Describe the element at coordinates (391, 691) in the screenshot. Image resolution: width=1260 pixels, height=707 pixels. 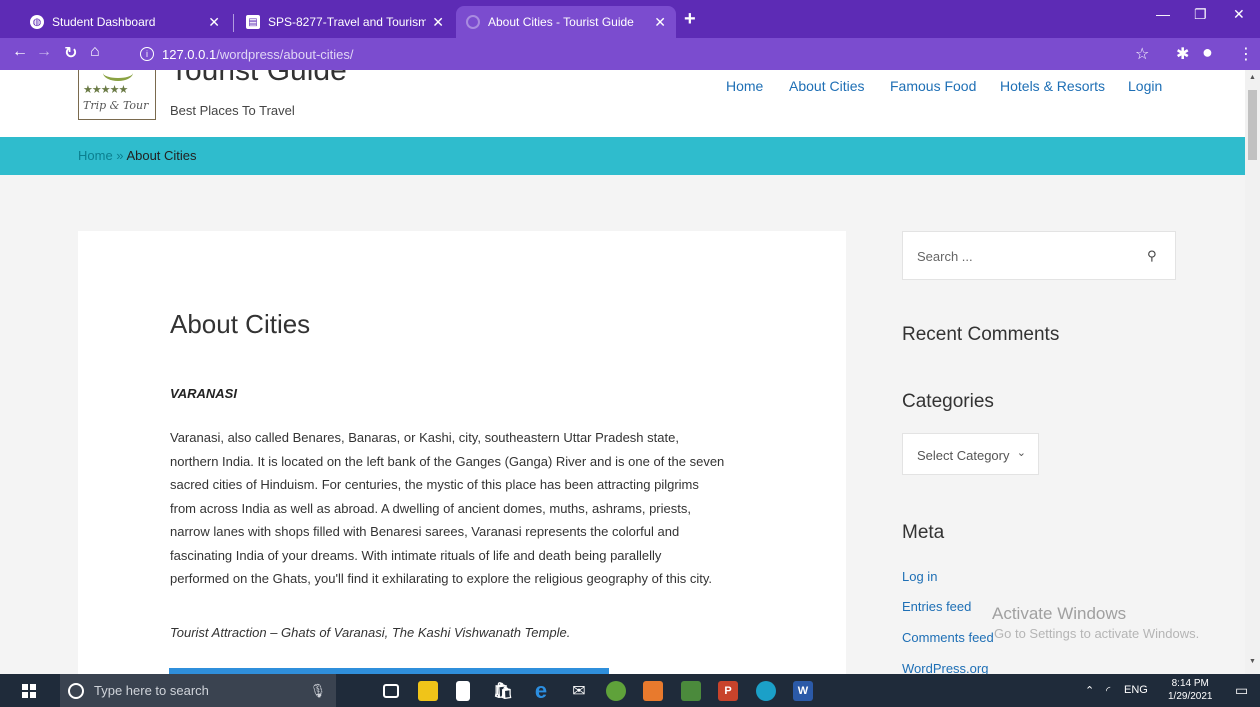
I see `task-view-icon` at that location.